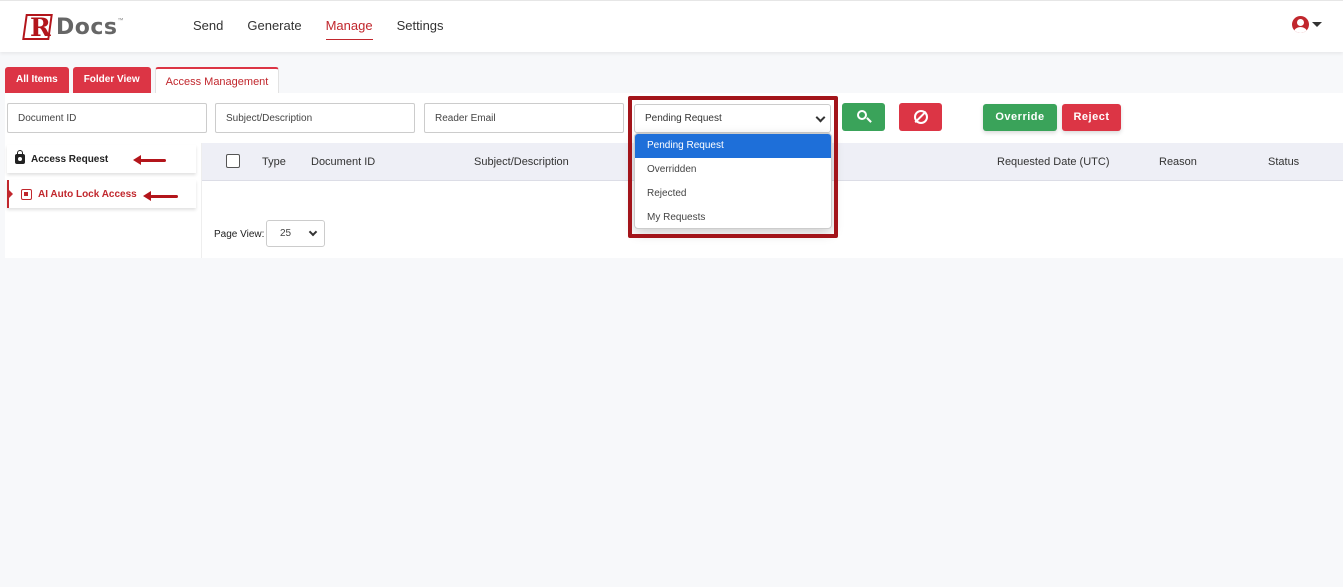 The image size is (1343, 587). Describe the element at coordinates (521, 162) in the screenshot. I see `column-subject: Subject/Description` at that location.